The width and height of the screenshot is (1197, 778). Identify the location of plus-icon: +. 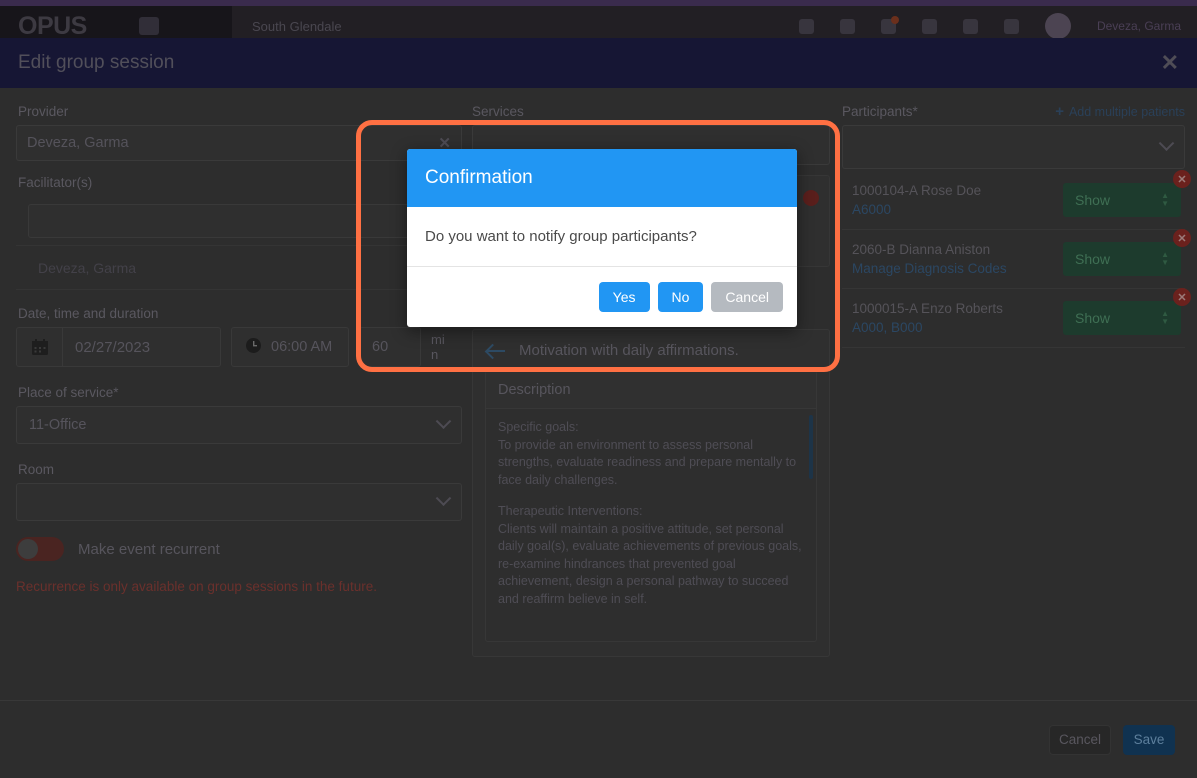
(1059, 111).